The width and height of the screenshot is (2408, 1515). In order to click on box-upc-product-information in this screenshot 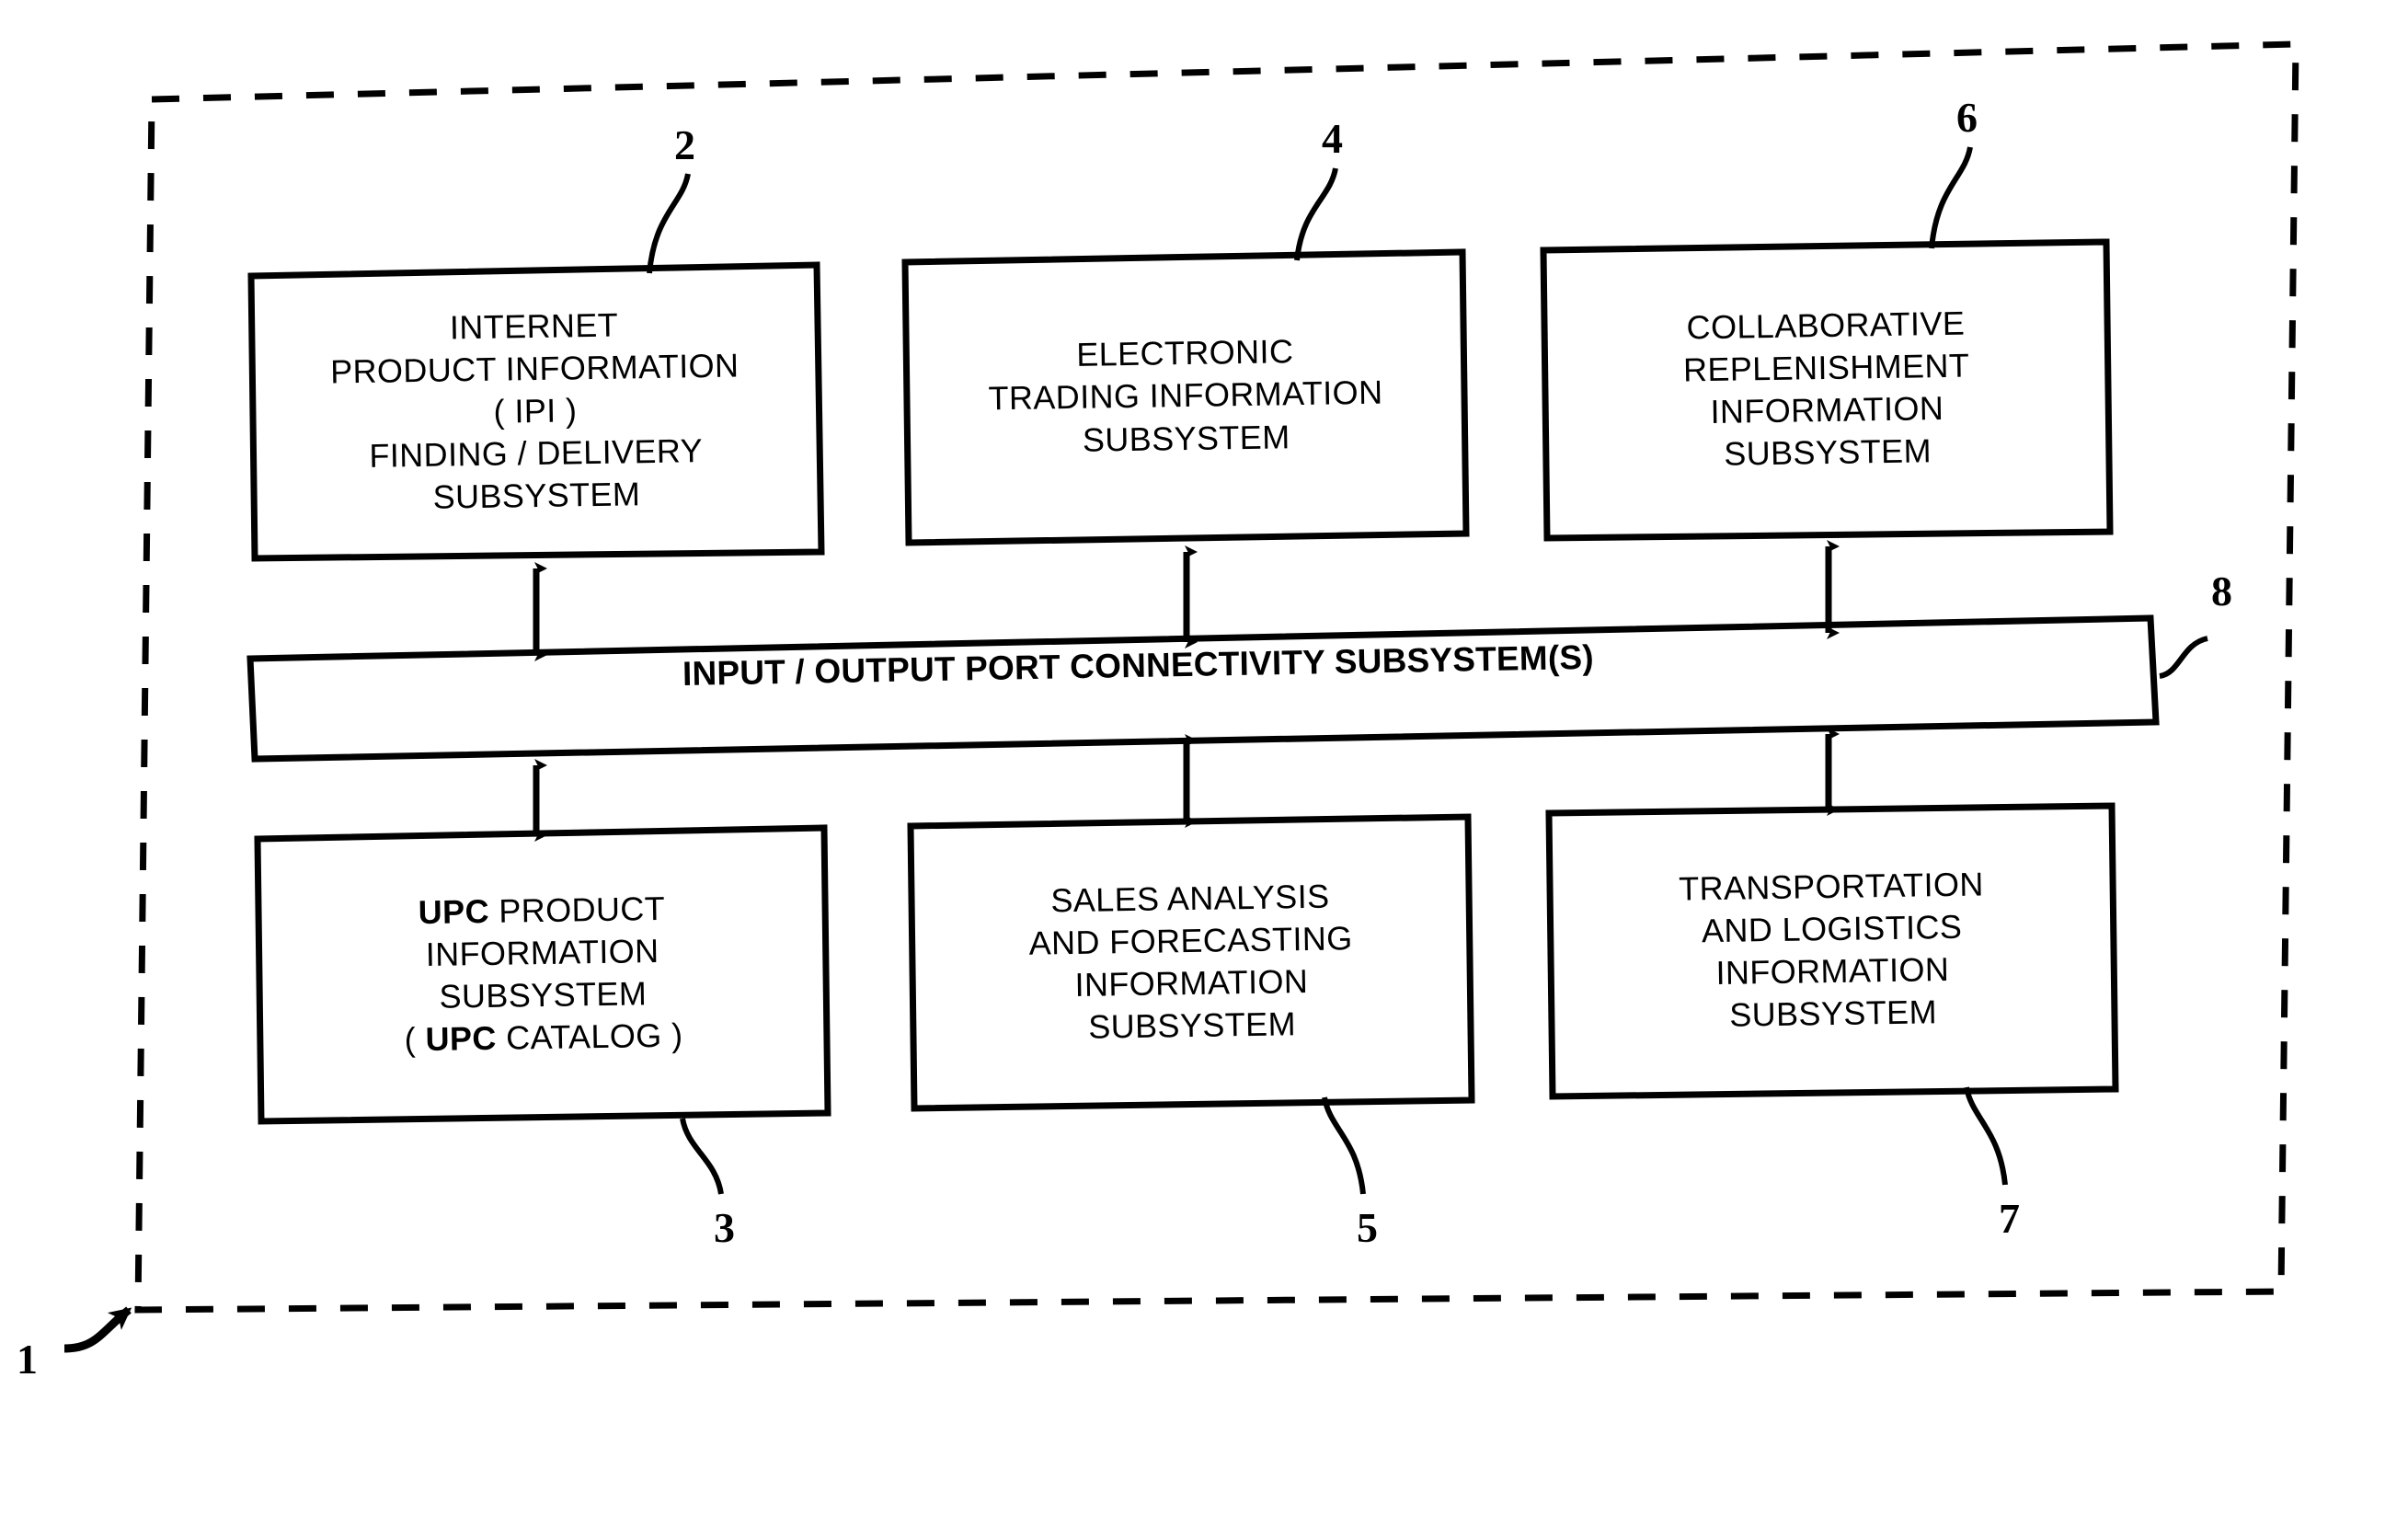, I will do `click(542, 974)`.